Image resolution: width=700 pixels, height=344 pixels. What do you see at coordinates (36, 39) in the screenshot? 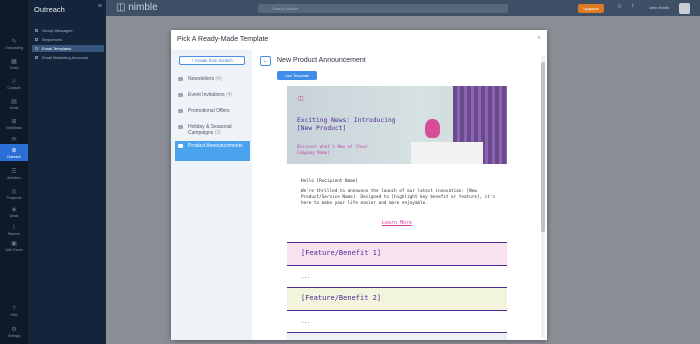
I see `sequences-icon` at bounding box center [36, 39].